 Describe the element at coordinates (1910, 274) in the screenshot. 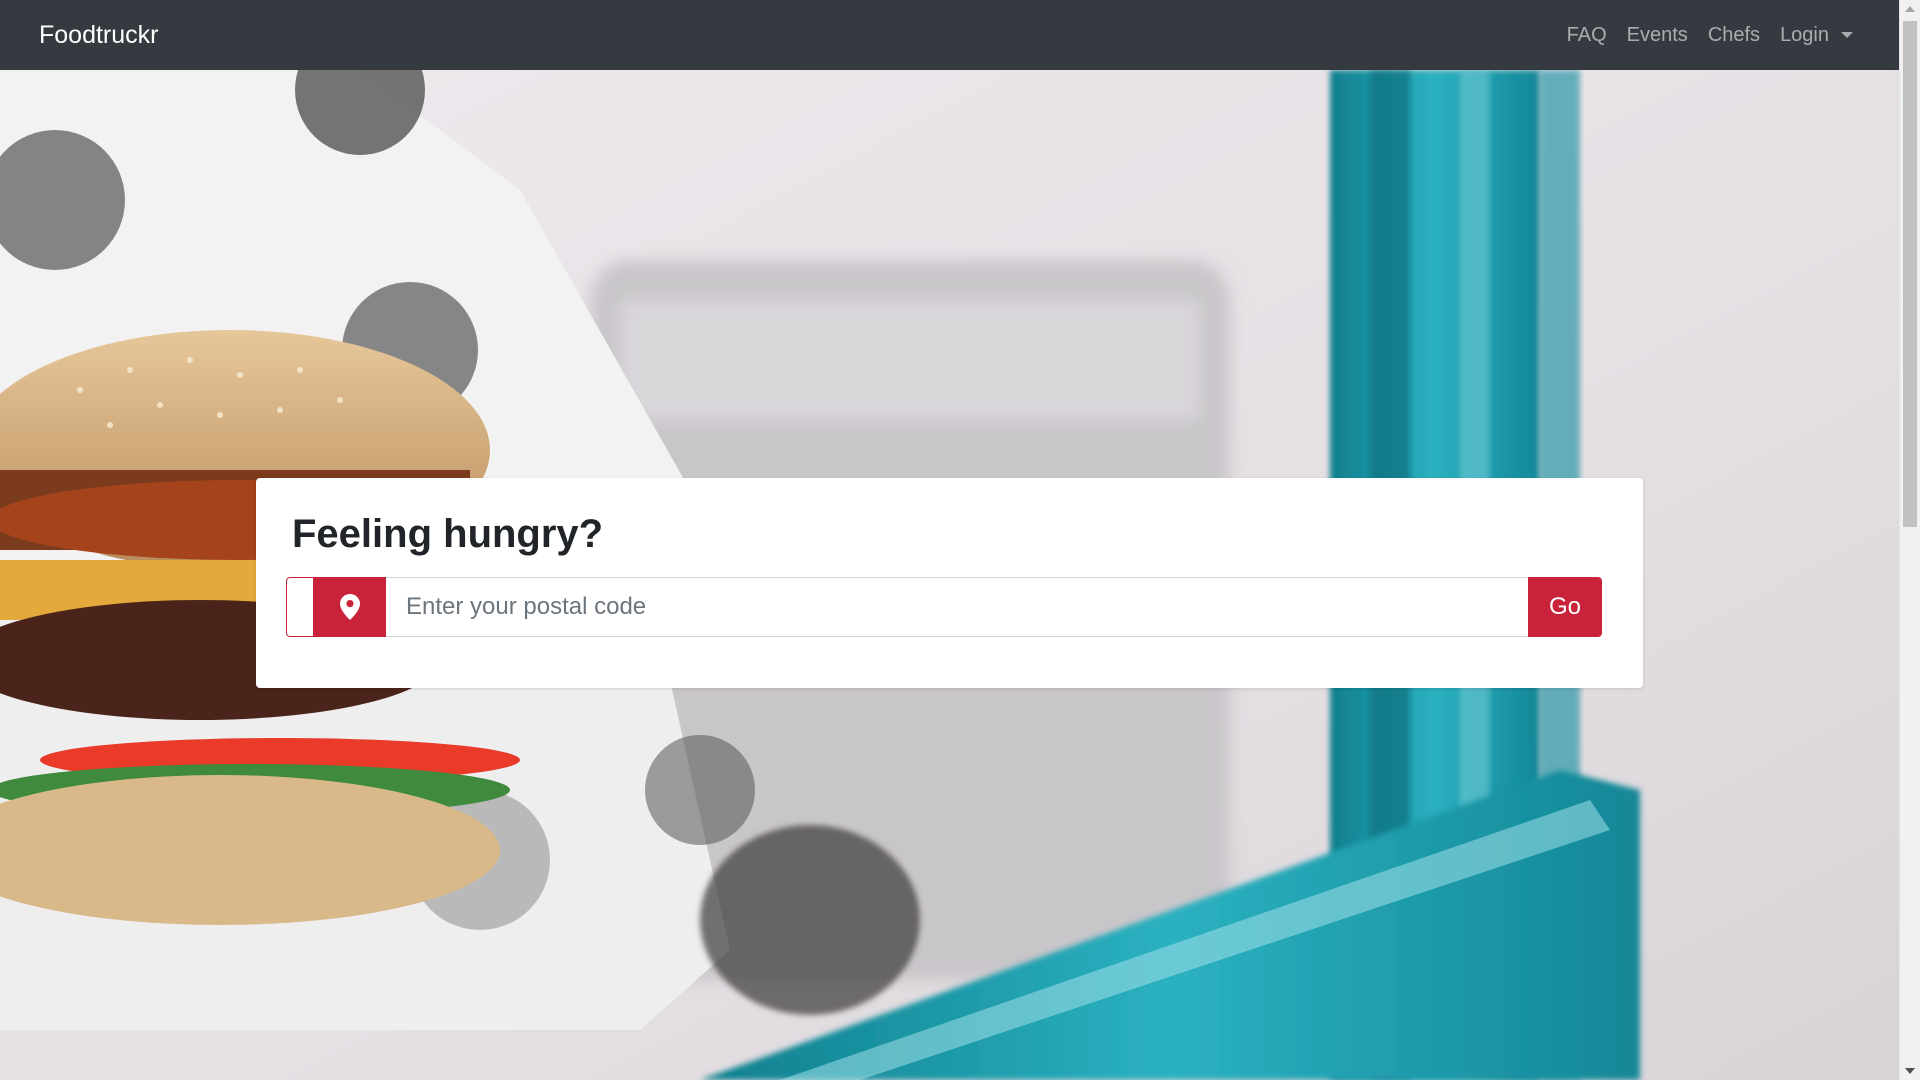

I see `scrollbar-thumb` at that location.